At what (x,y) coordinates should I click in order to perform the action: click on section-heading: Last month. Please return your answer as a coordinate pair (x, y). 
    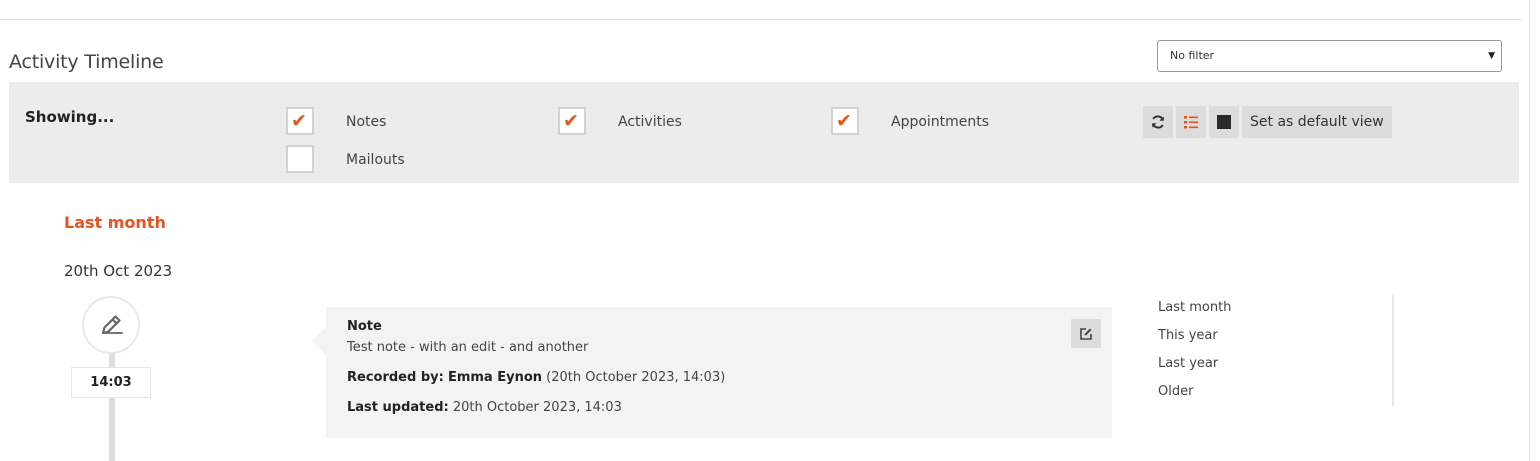
    Looking at the image, I should click on (115, 222).